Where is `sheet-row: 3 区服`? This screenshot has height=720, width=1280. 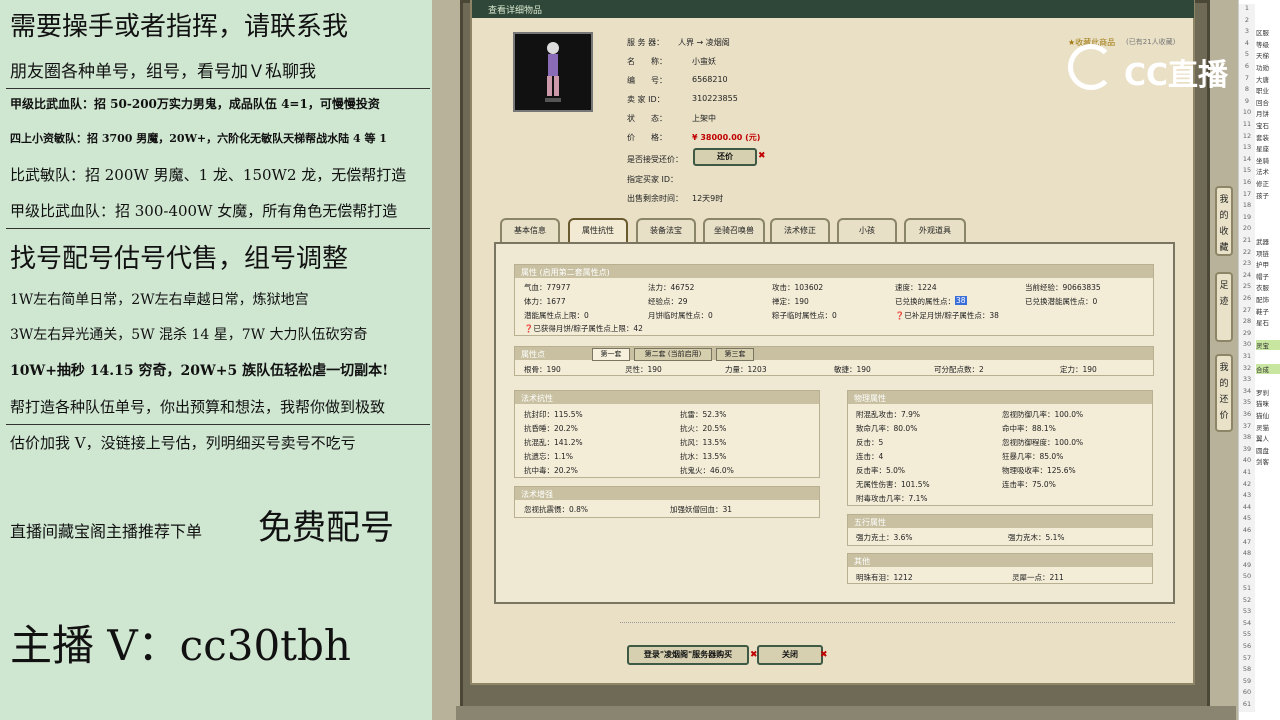
sheet-row: 3 区服 is located at coordinates (1259, 33).